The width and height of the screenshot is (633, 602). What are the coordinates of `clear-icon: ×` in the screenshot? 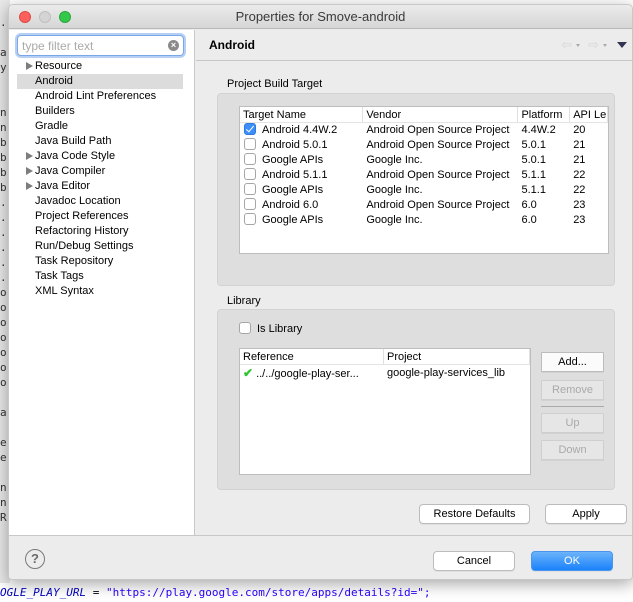 It's located at (173, 45).